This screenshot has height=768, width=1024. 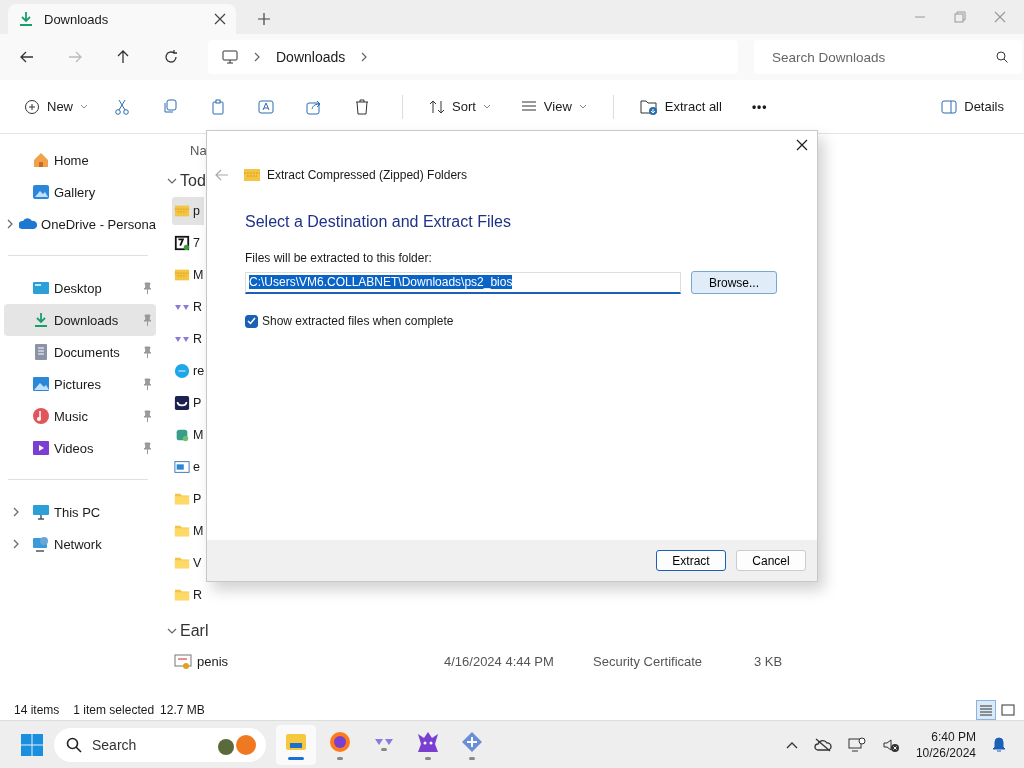 What do you see at coordinates (264, 19) in the screenshot?
I see `new-tab-icon` at bounding box center [264, 19].